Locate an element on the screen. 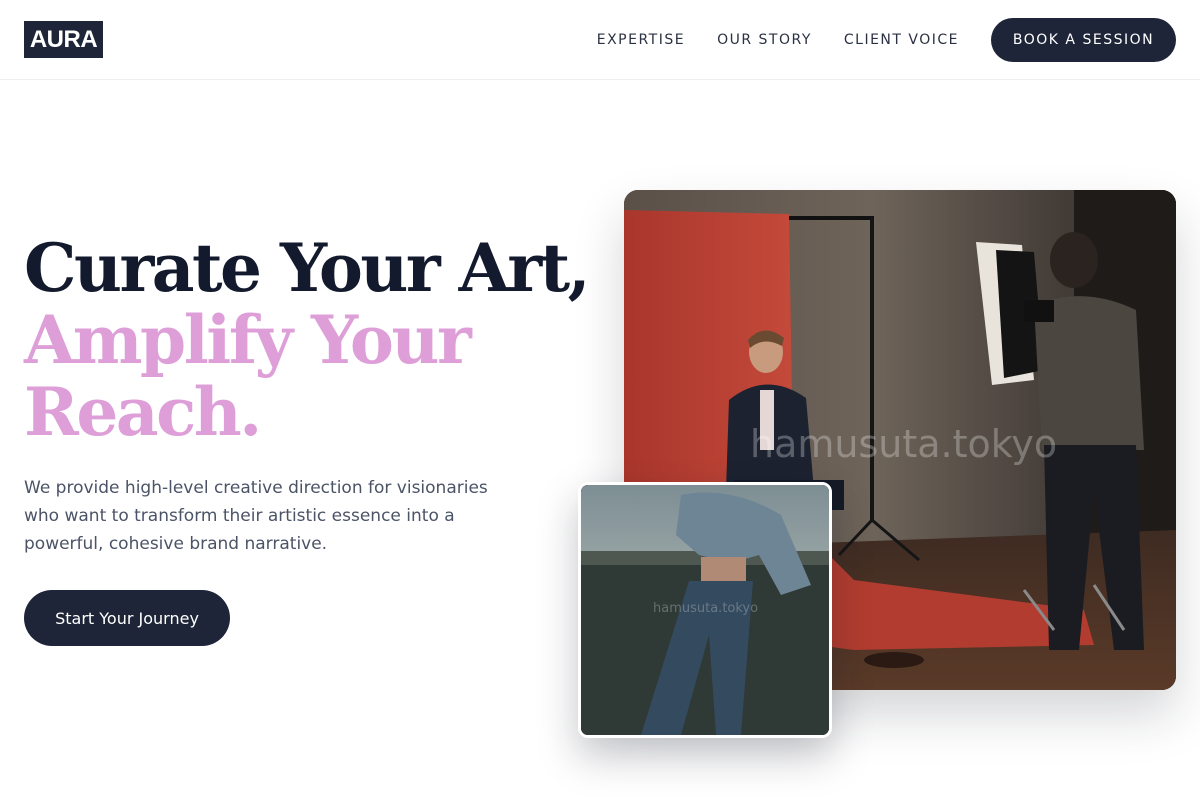 The width and height of the screenshot is (1200, 800). nav-link-client-voice: CLIENT VOICE is located at coordinates (901, 40).